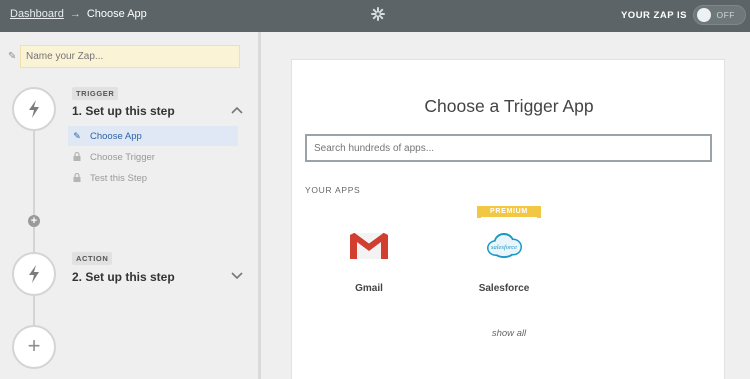  Describe the element at coordinates (116, 14) in the screenshot. I see `breadcrumb-current: Choose App` at that location.